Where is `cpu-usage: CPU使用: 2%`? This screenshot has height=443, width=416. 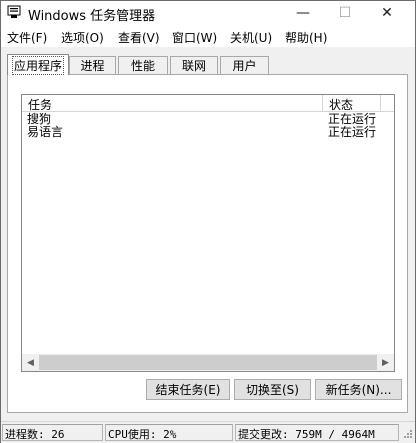 cpu-usage: CPU使用: 2% is located at coordinates (169, 432).